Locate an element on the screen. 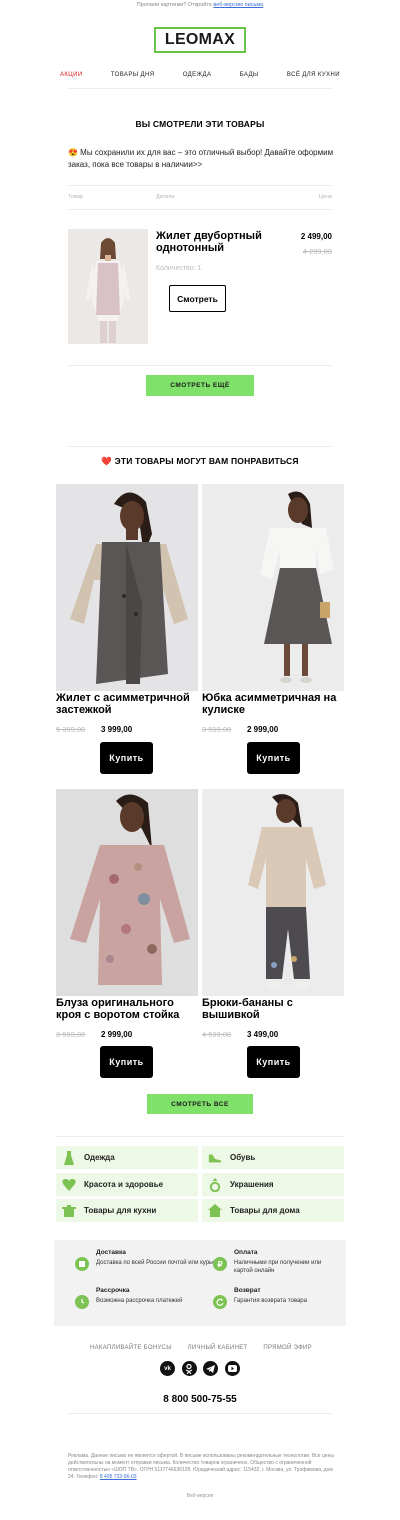  recommend-old-price-1: 5 399,00 is located at coordinates (71, 729).